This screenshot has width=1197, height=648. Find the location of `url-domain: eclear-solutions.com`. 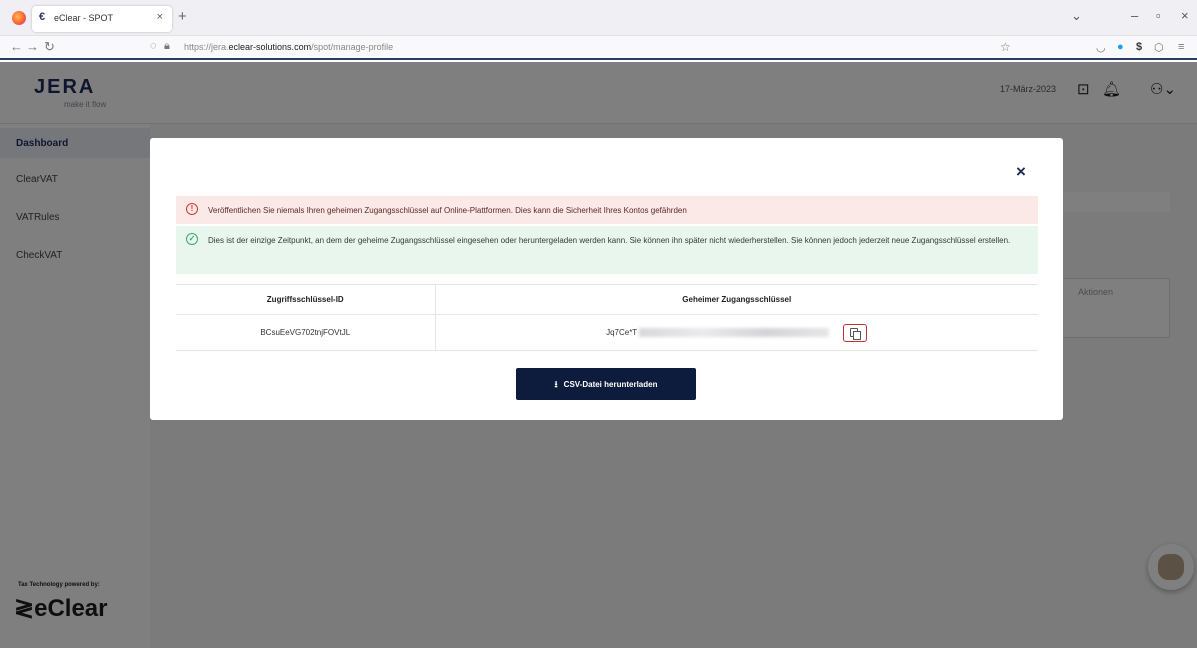

url-domain: eclear-solutions.com is located at coordinates (270, 47).